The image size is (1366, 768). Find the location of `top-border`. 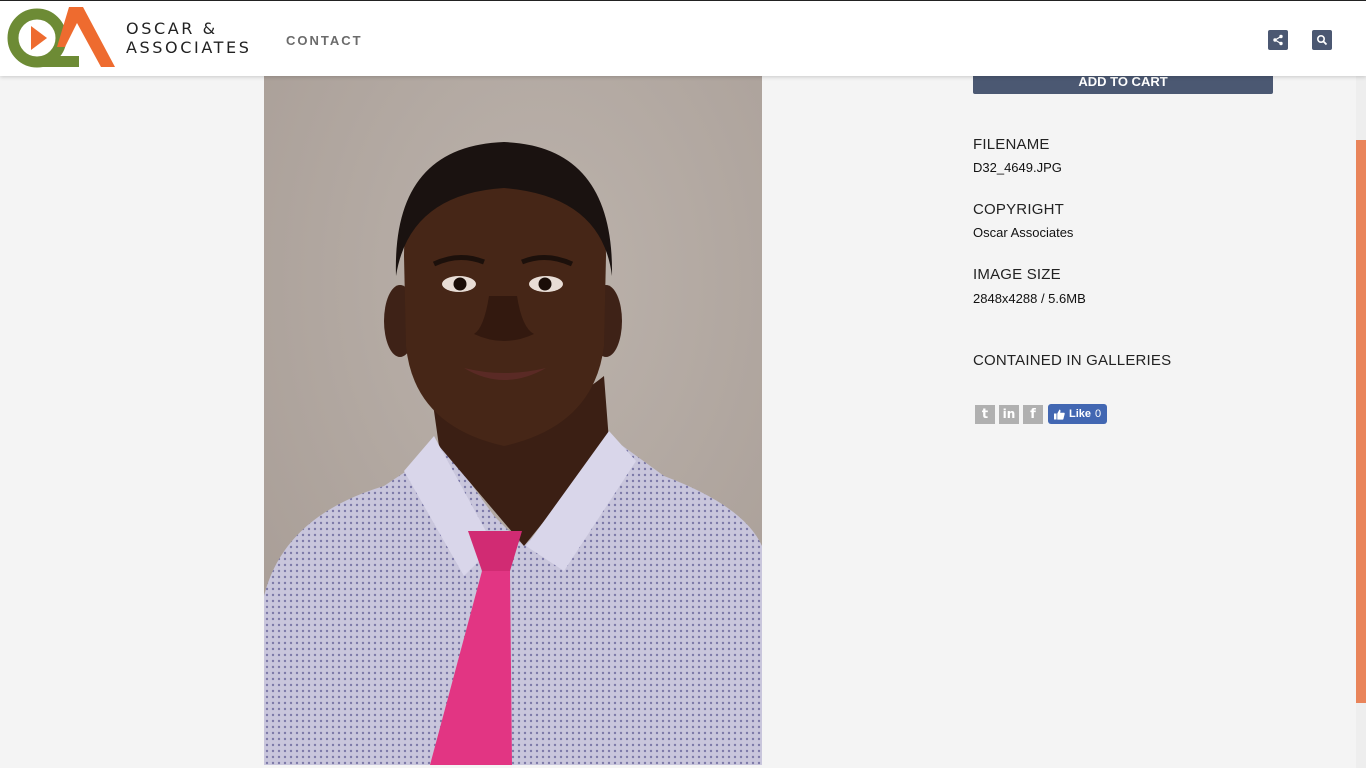

top-border is located at coordinates (683, 0).